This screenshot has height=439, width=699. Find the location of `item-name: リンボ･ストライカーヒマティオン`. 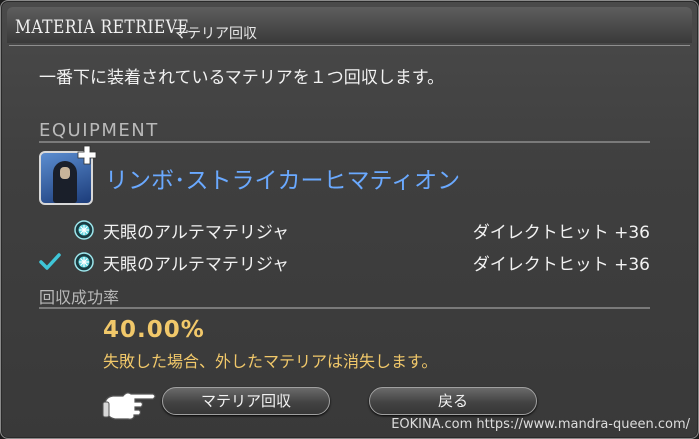

item-name: リンボ･ストライカーヒマティオン is located at coordinates (282, 178).